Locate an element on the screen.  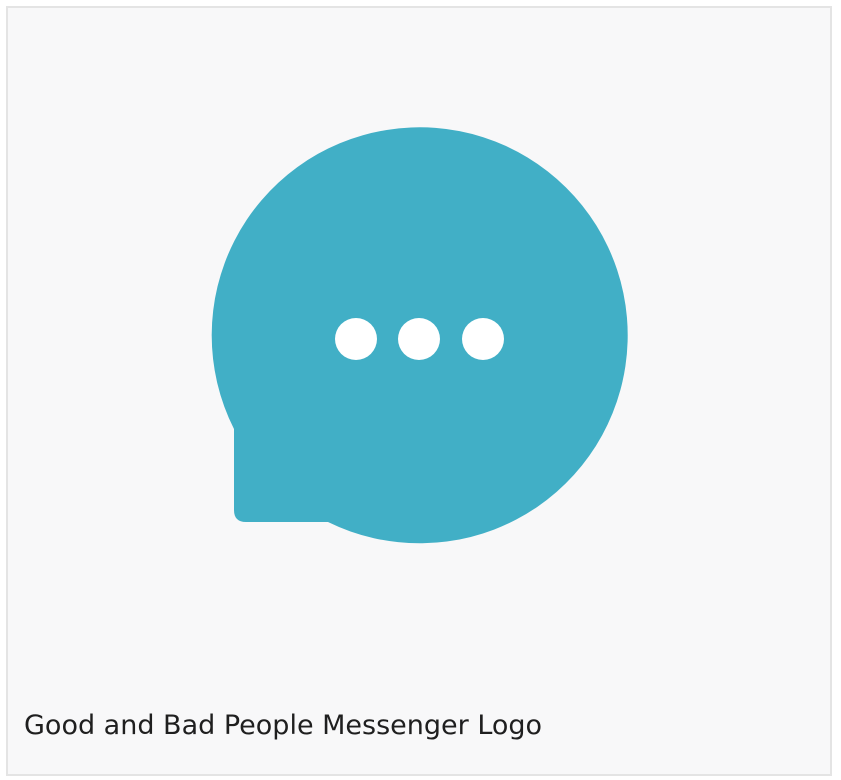
logo-caption: Good and Bad People Messenger Logo is located at coordinates (283, 725).